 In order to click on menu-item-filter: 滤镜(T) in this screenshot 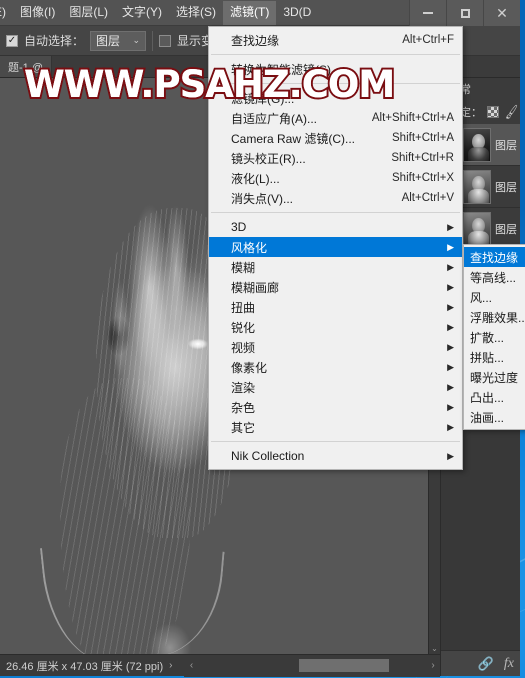, I will do `click(250, 12)`.